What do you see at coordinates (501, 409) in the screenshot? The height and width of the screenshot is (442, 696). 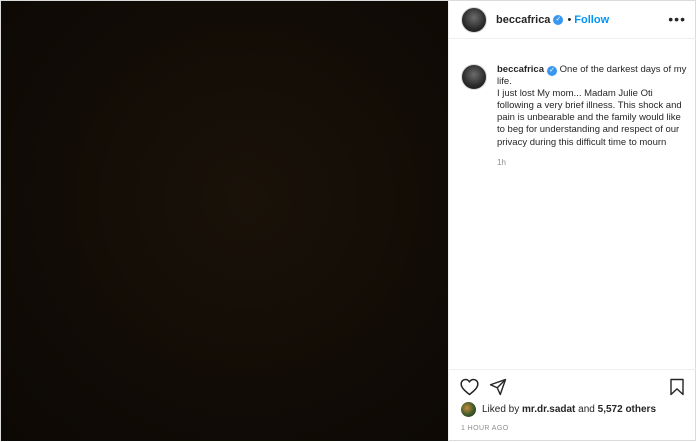 I see `liked-by-prefix: Liked by` at bounding box center [501, 409].